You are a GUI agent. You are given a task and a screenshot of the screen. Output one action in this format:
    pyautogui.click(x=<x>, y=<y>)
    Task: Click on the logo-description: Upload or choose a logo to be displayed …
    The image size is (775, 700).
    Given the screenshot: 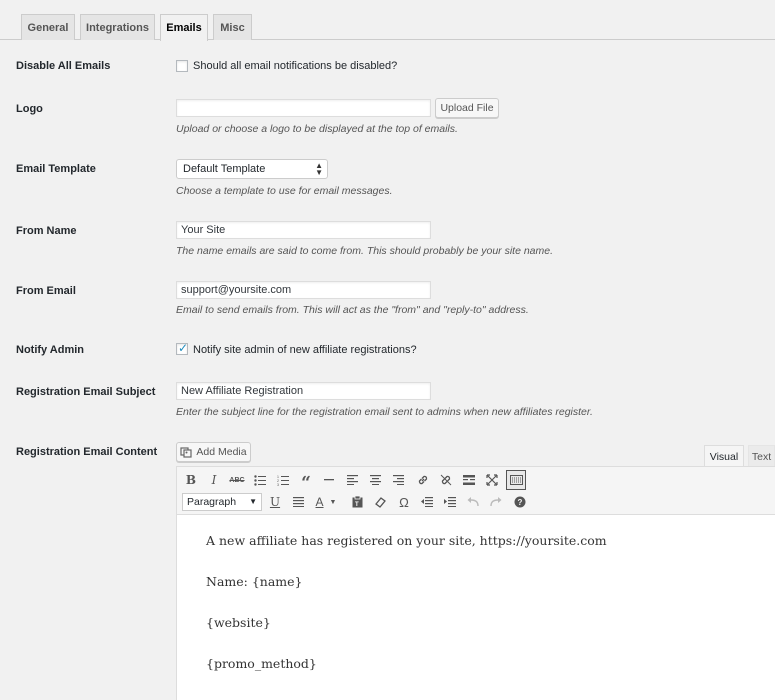 What is the action you would take?
    pyautogui.click(x=317, y=129)
    